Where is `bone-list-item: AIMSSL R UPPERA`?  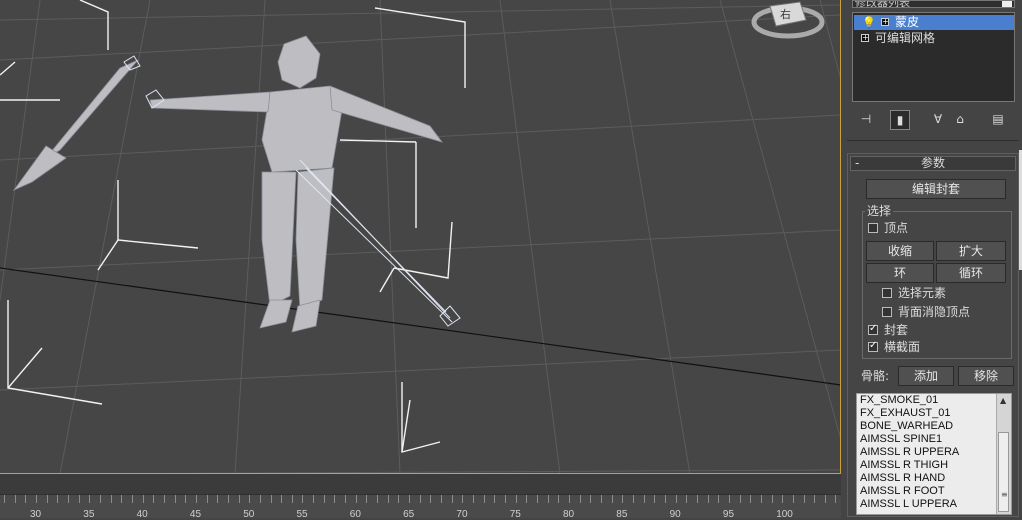
bone-list-item: AIMSSL R UPPERA is located at coordinates (934, 452).